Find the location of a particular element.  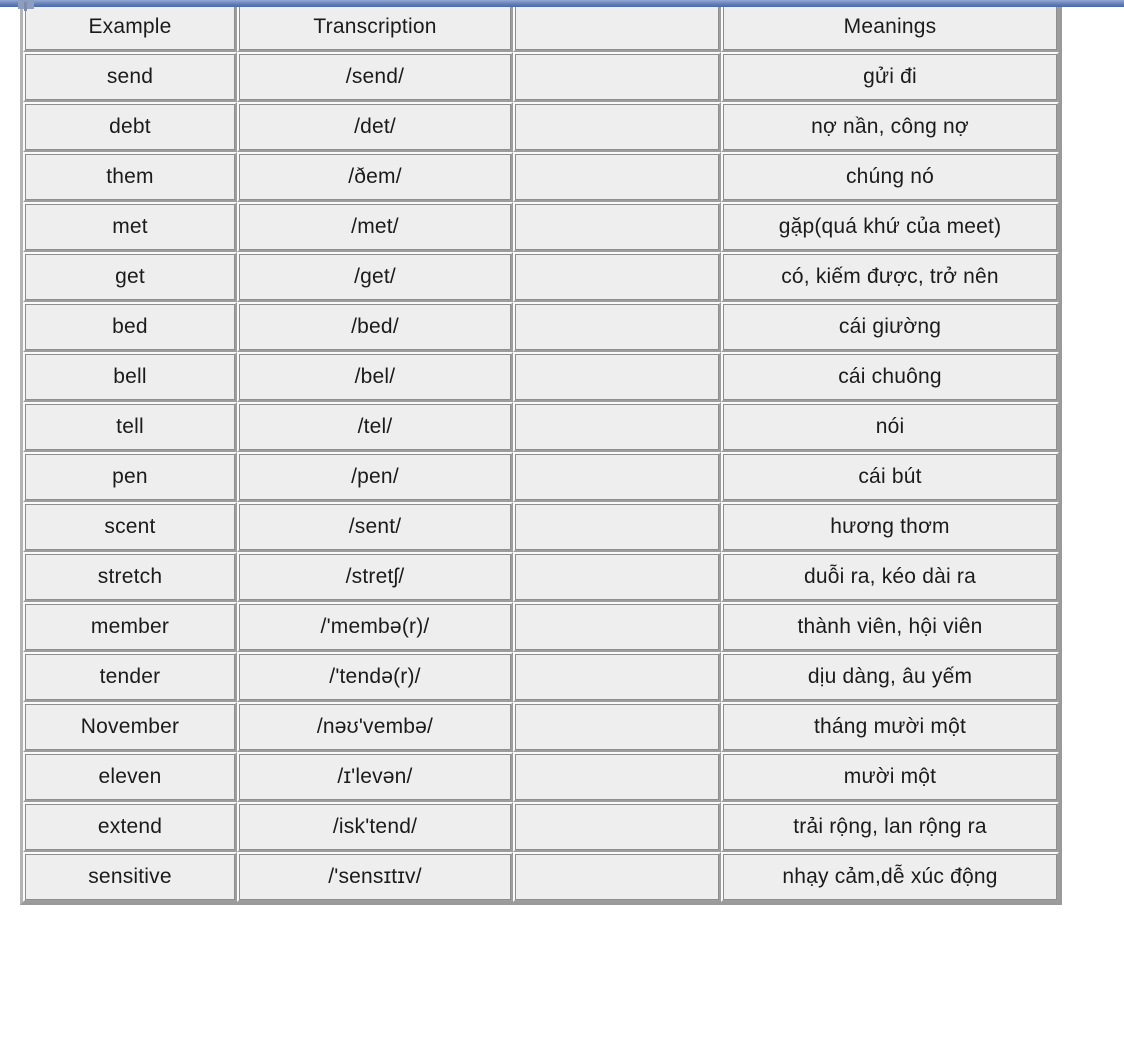

cell-meaning: nhạy cảm,dễ xúc động is located at coordinates (890, 877).